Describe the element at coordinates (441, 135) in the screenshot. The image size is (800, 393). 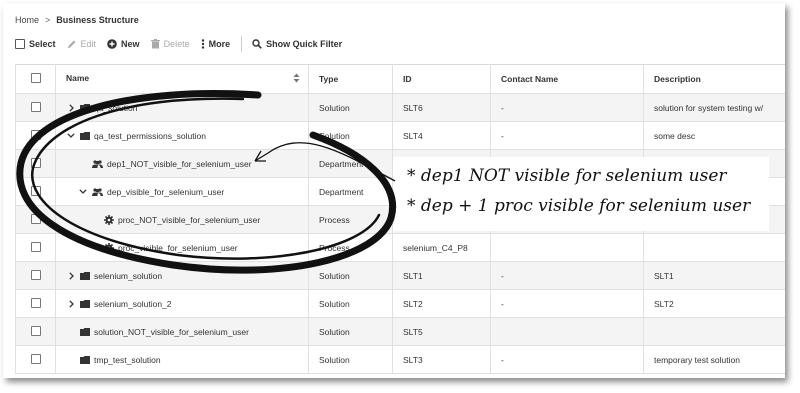
I see `id-cell: SLT4` at that location.